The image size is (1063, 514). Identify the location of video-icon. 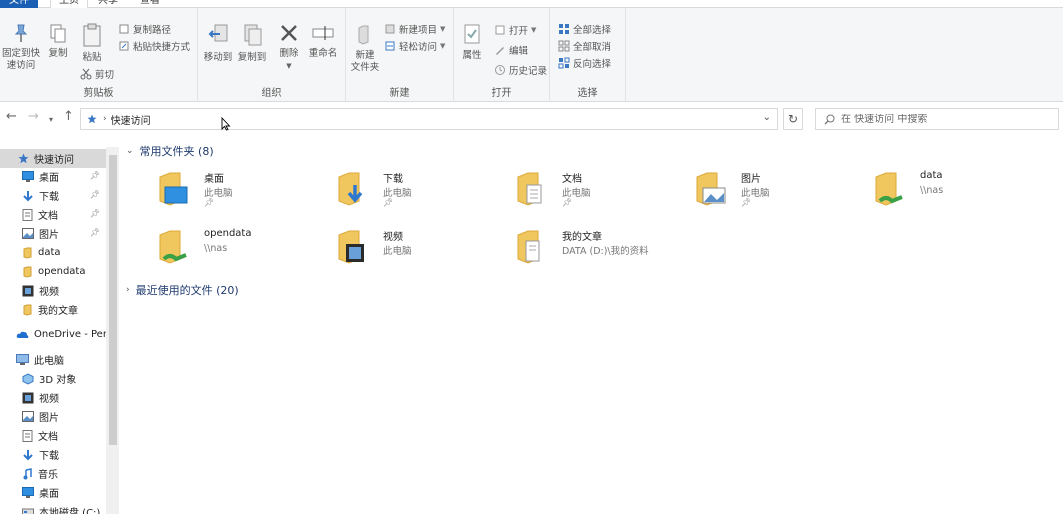
(28, 397).